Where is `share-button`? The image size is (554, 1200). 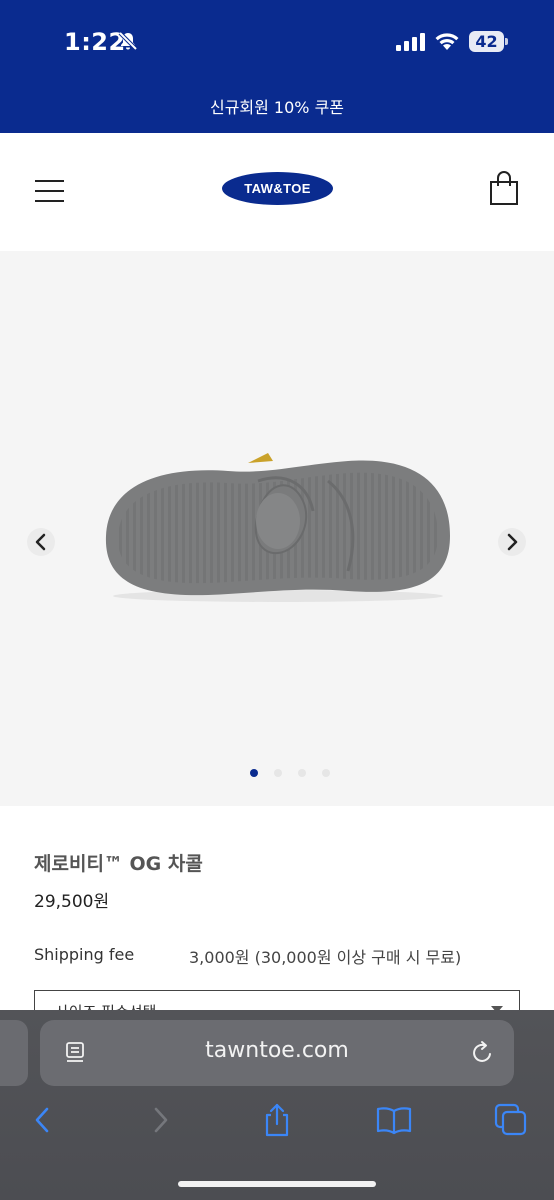 share-button is located at coordinates (277, 1120).